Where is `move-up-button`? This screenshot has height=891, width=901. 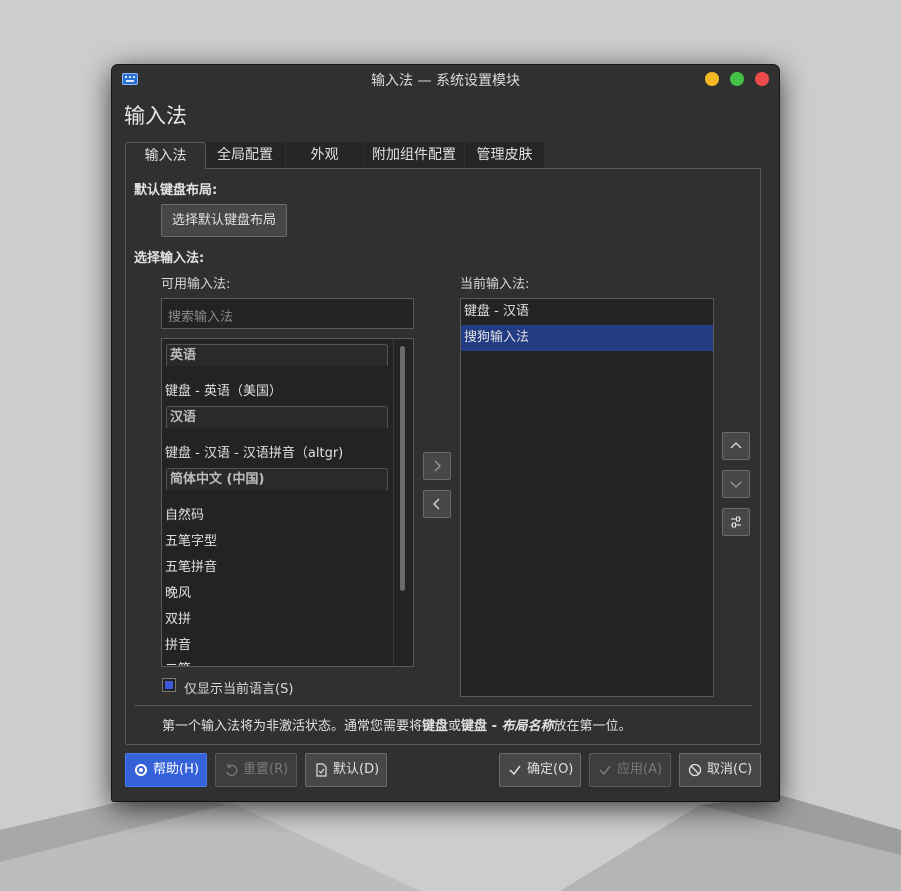 move-up-button is located at coordinates (736, 446).